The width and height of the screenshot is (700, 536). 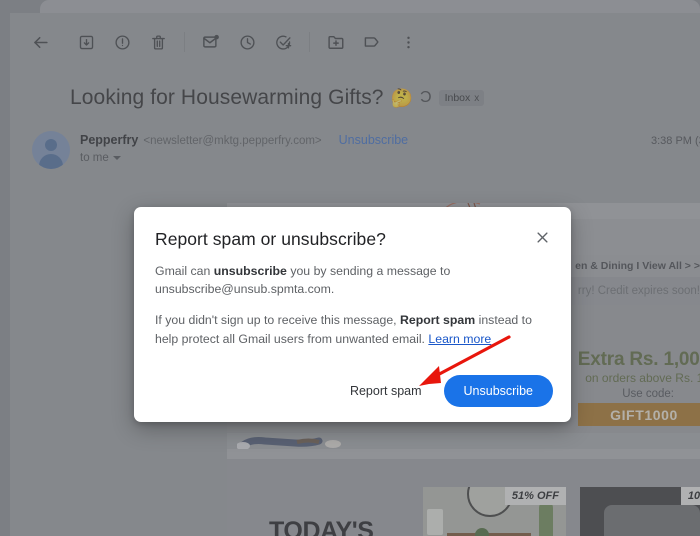 What do you see at coordinates (542, 237) in the screenshot?
I see `close-icon` at bounding box center [542, 237].